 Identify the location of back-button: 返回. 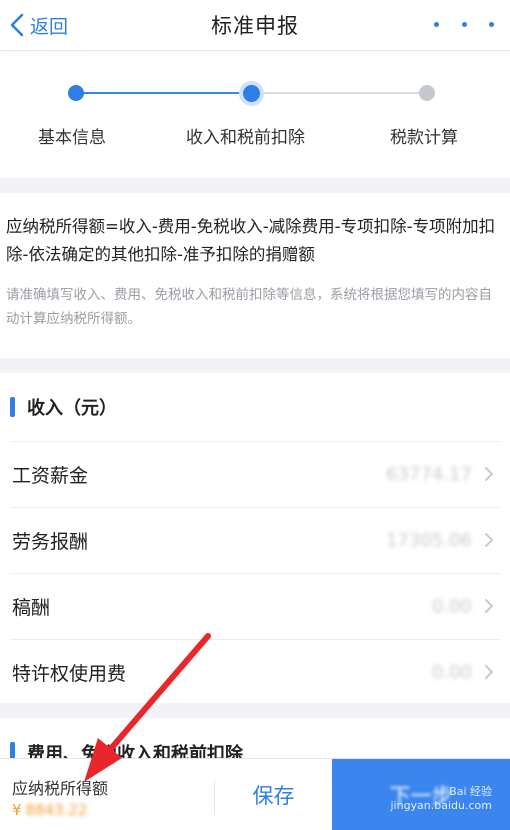
(38, 25).